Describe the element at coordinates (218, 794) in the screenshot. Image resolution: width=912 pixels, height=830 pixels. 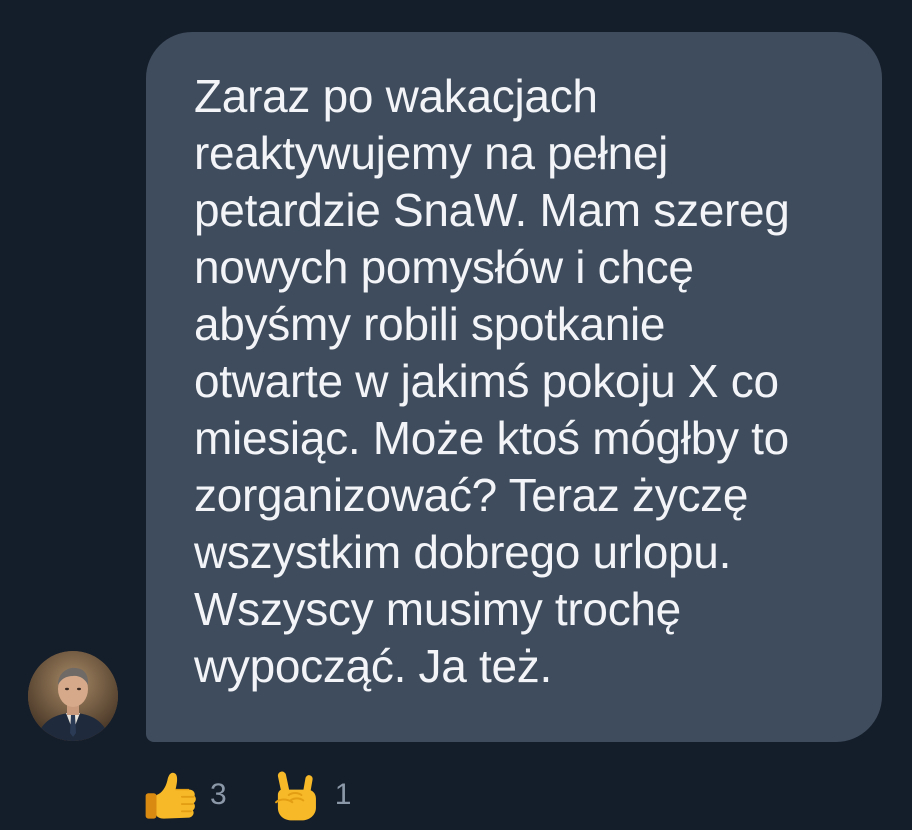
I see `reaction-count: 3` at that location.